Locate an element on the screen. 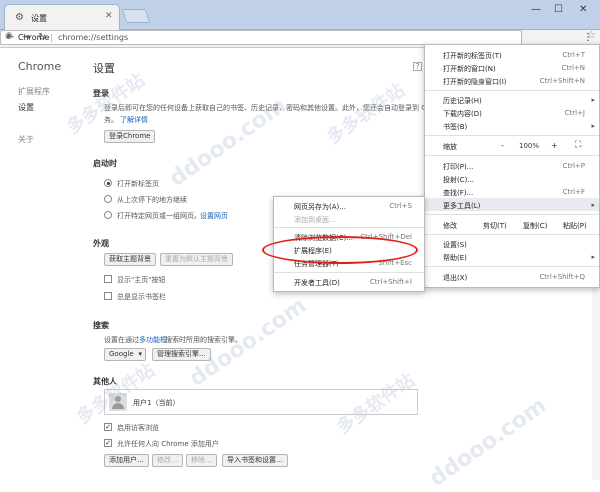 The image size is (600, 492). maximize-icon: ☐ is located at coordinates (558, 9).